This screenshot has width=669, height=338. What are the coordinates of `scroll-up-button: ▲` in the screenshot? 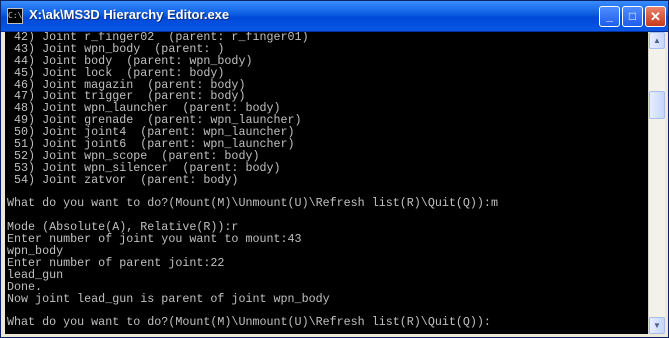 It's located at (657, 40).